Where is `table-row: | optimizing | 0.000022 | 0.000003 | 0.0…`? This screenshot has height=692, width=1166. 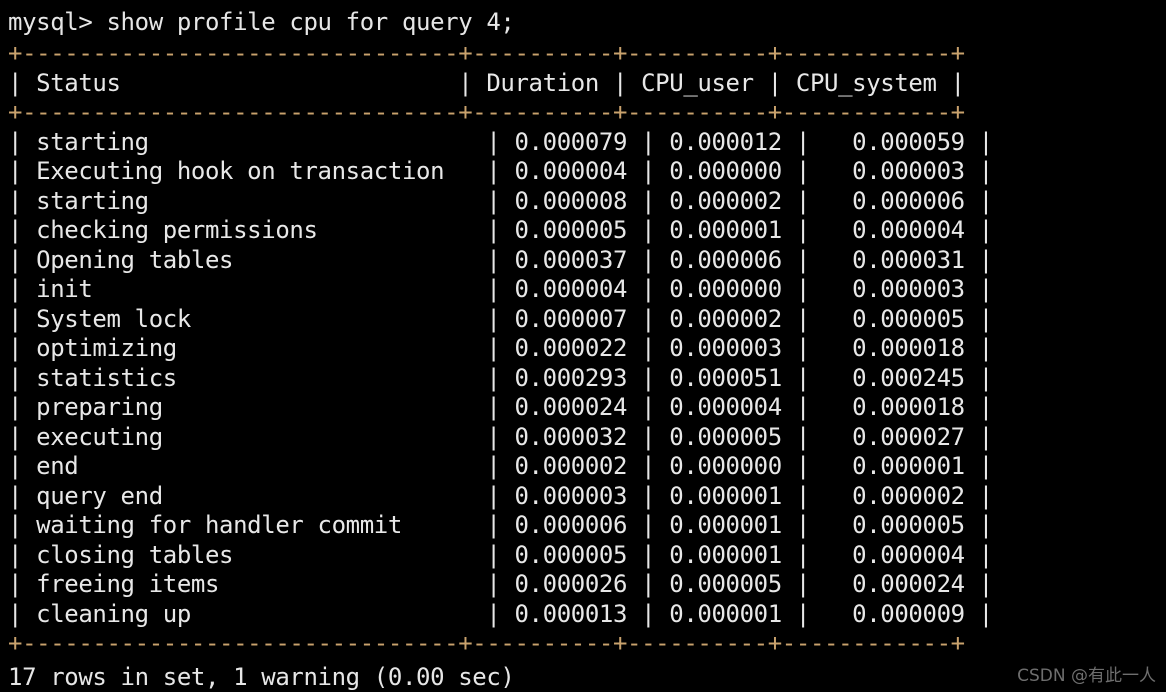
table-row: | optimizing | 0.000022 | 0.000003 | 0.0… is located at coordinates (500, 348).